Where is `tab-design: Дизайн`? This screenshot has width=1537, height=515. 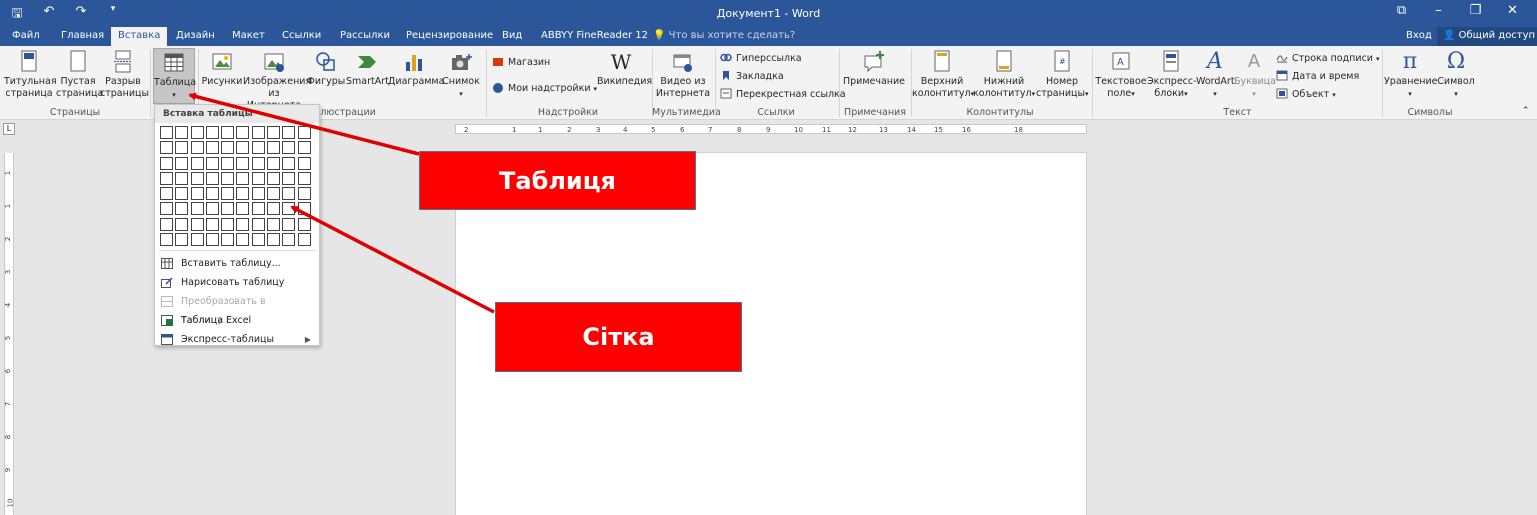
tab-design: Дизайн is located at coordinates (195, 35).